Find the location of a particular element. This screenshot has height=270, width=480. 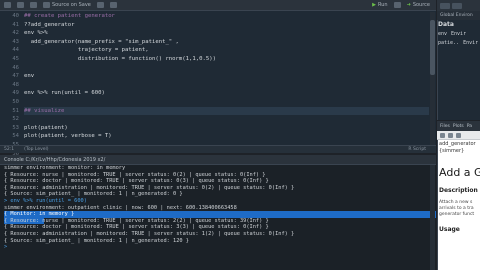

editor-toolbar: Source on Save ▶ Run ➜ Source is located at coordinates (218, 5).